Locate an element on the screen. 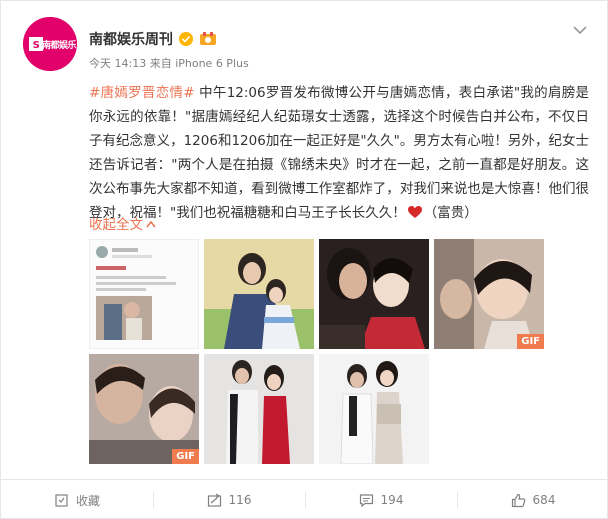  comment-icon is located at coordinates (366, 500).